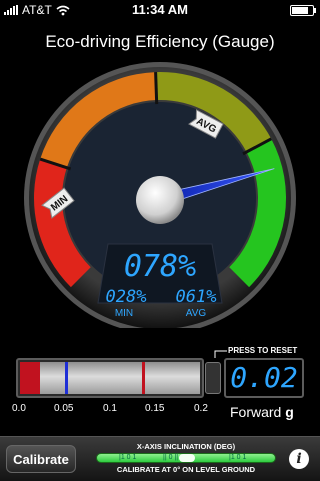  I want to click on page-title: Eco-driving Efficiency (Gauge), so click(160, 41).